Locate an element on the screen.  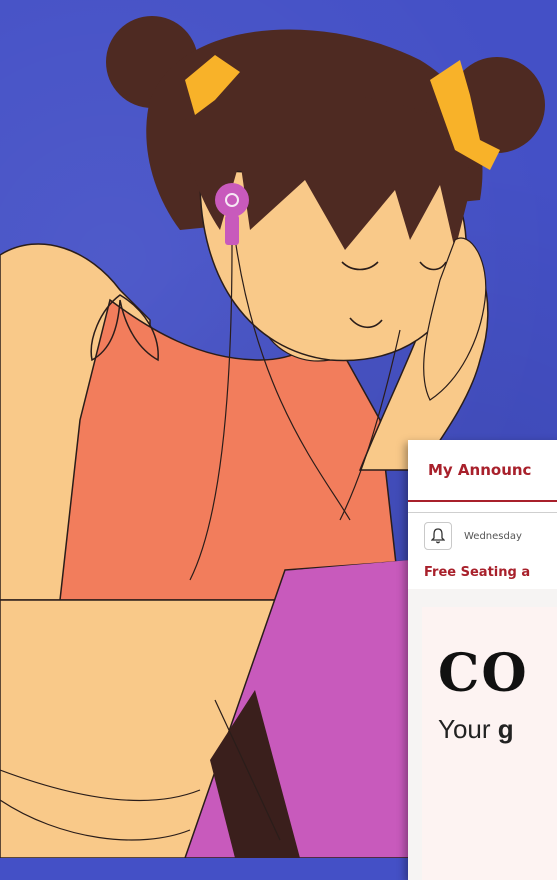
announcement-heading: CO is located at coordinates (483, 673).